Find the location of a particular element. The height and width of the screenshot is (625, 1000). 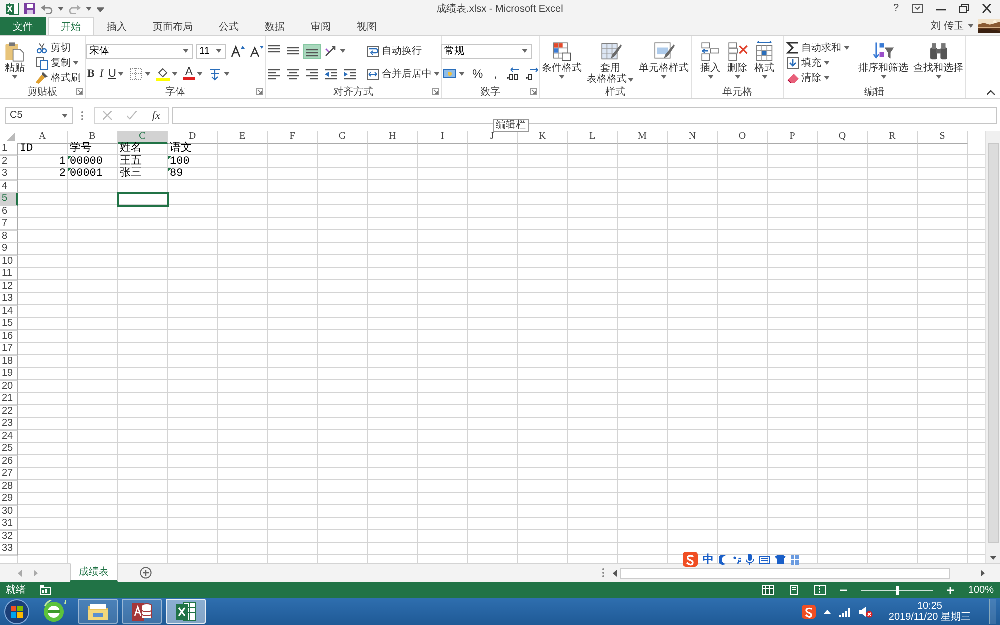

ribbon-button: 复制 is located at coordinates (57, 62).